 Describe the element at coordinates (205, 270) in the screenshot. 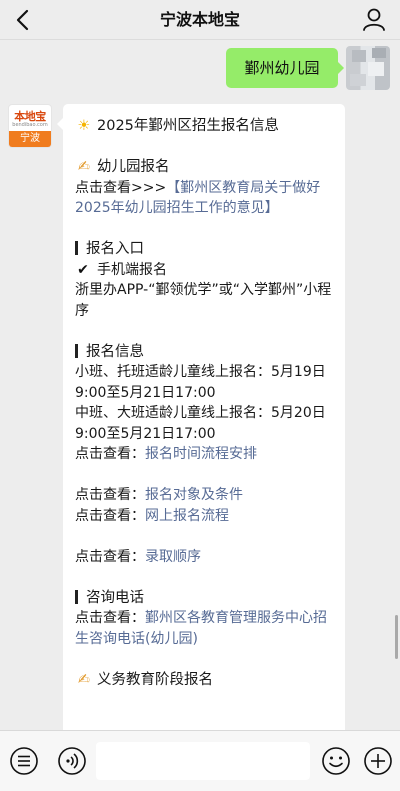

I see `mobile-label-line: ✔ 手机端报名` at that location.